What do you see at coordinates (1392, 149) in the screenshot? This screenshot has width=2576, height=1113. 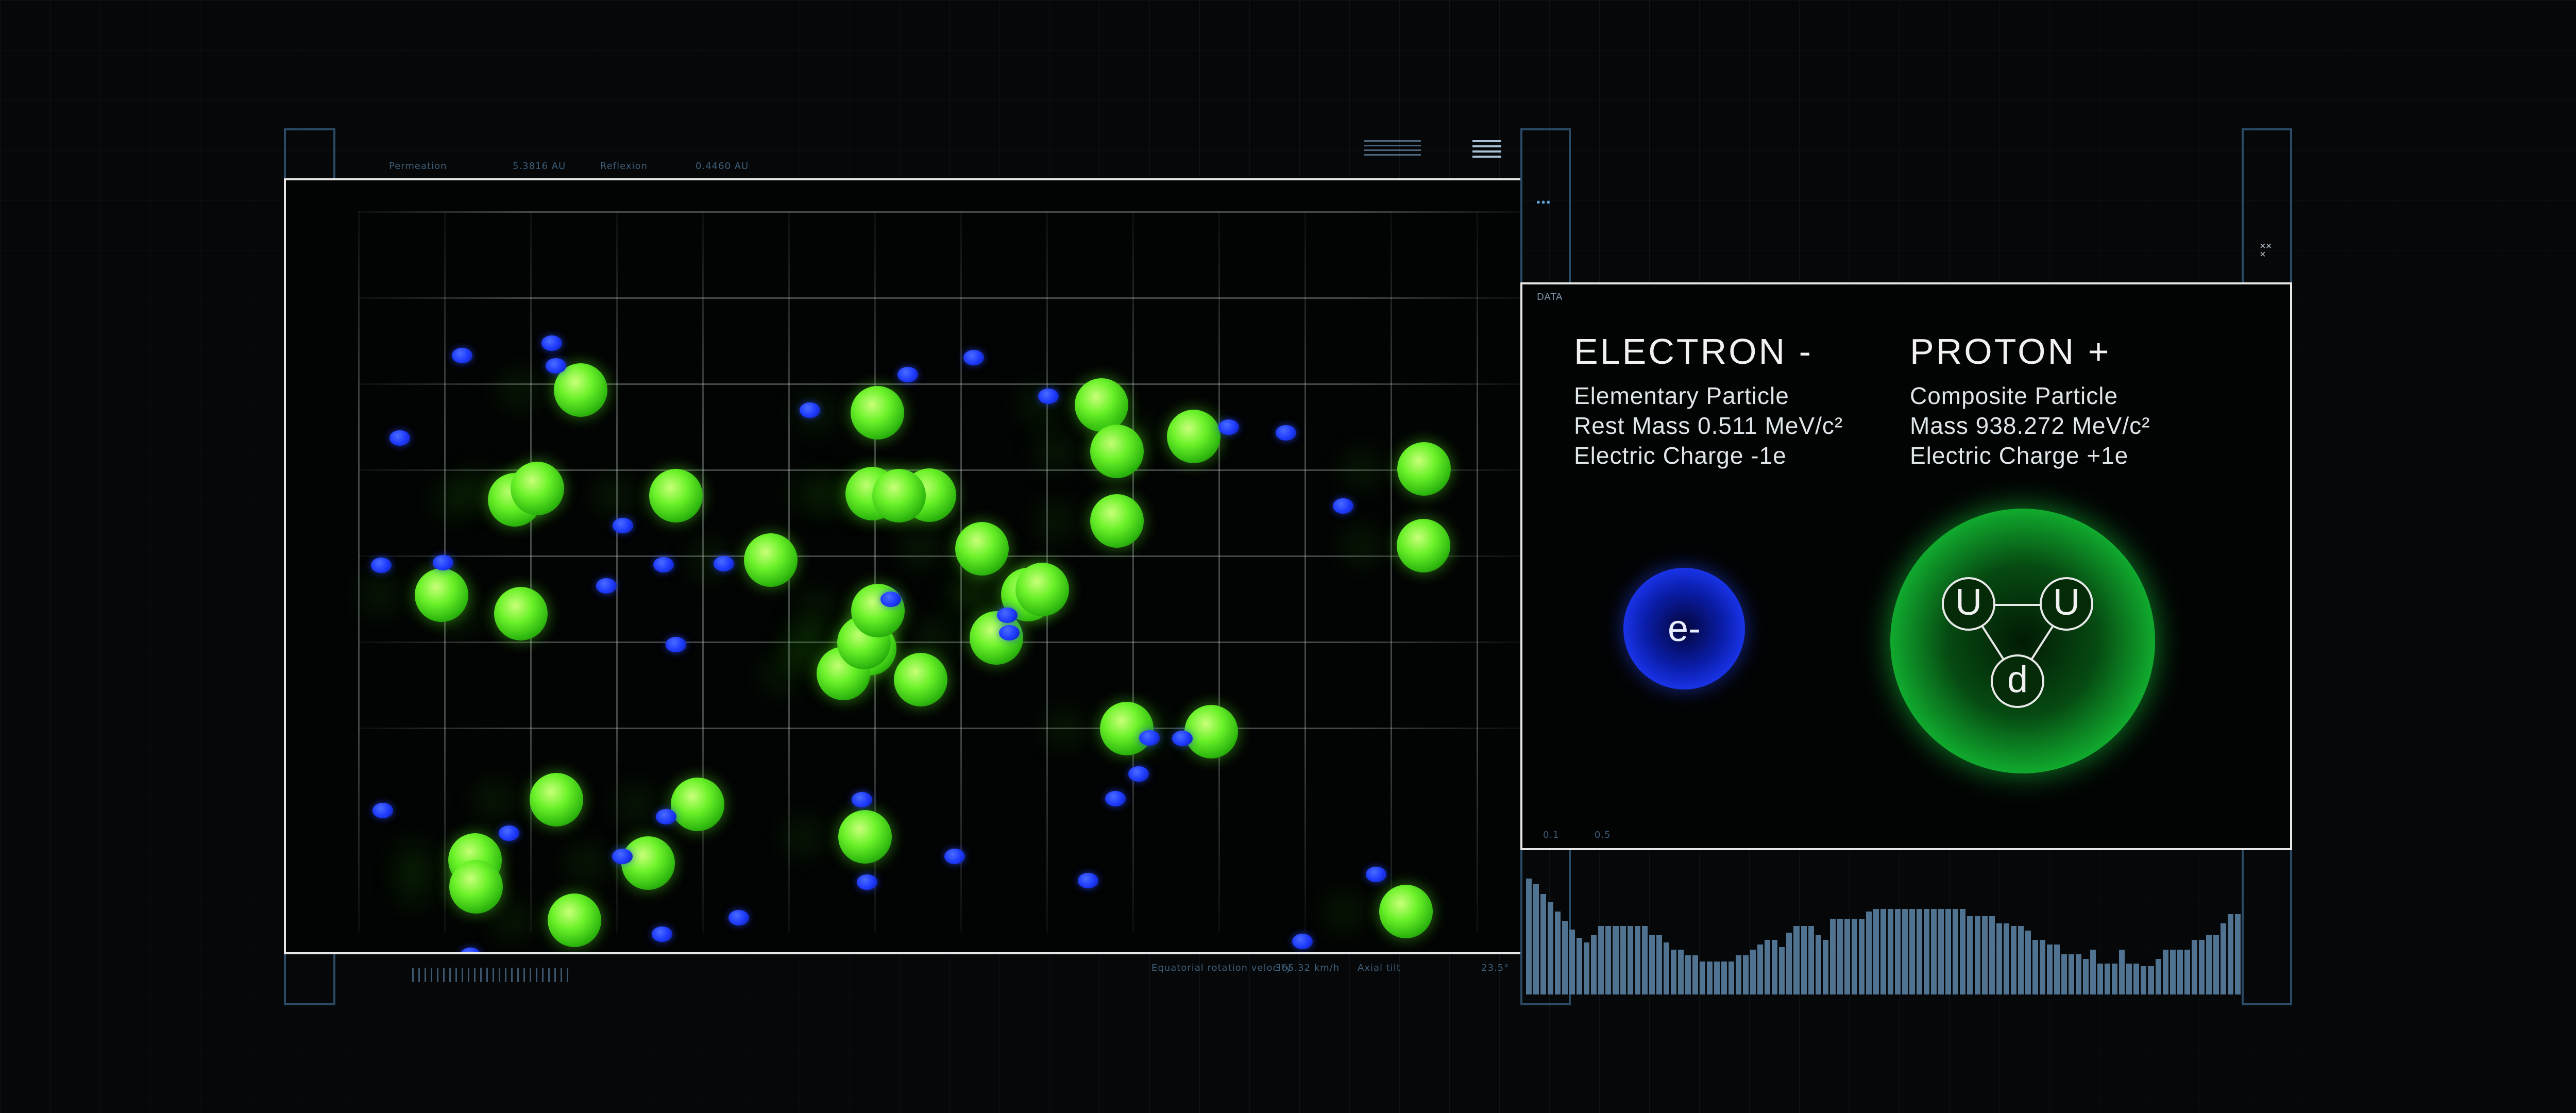 I see `equalizer-icon` at bounding box center [1392, 149].